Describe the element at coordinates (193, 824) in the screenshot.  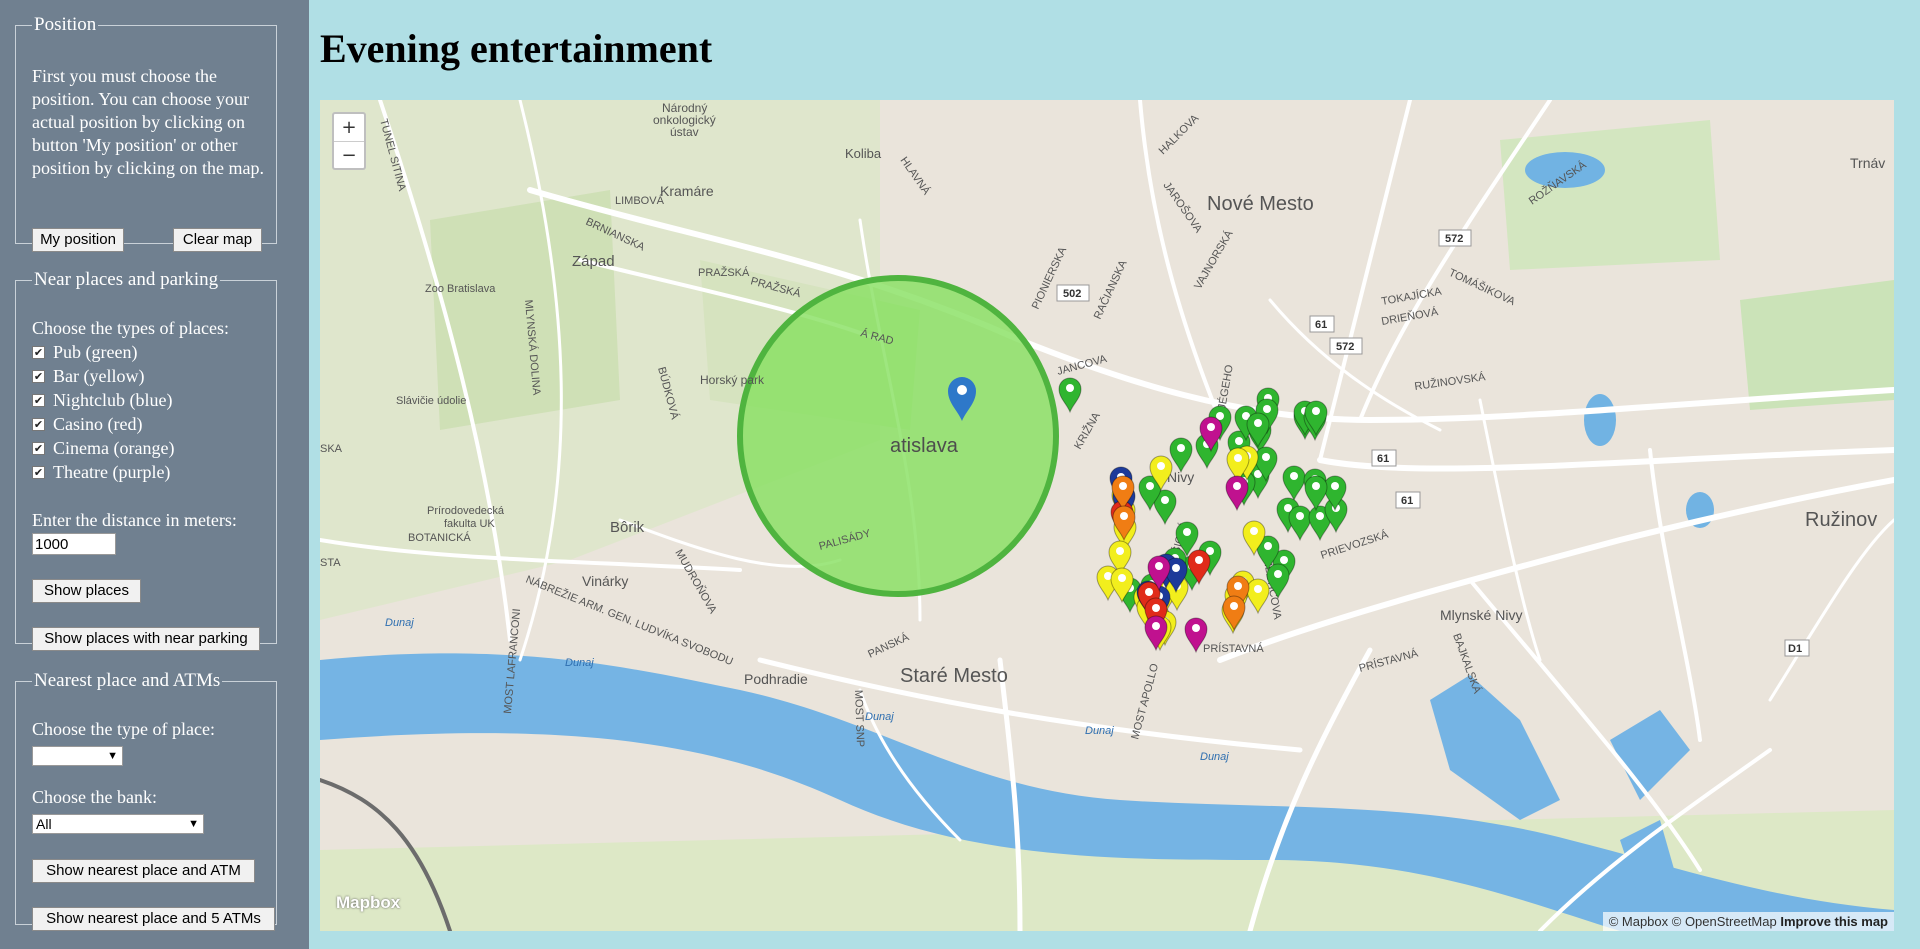
I see `chevron-down-icon: ▼` at that location.